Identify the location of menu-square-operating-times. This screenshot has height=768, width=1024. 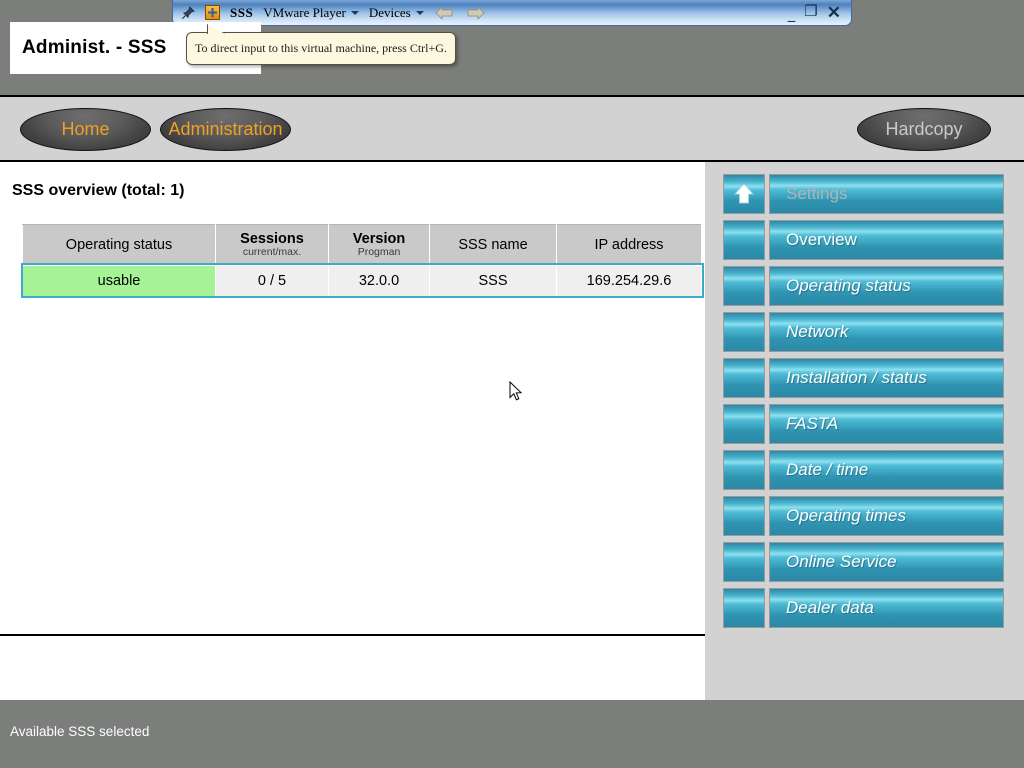
(744, 516).